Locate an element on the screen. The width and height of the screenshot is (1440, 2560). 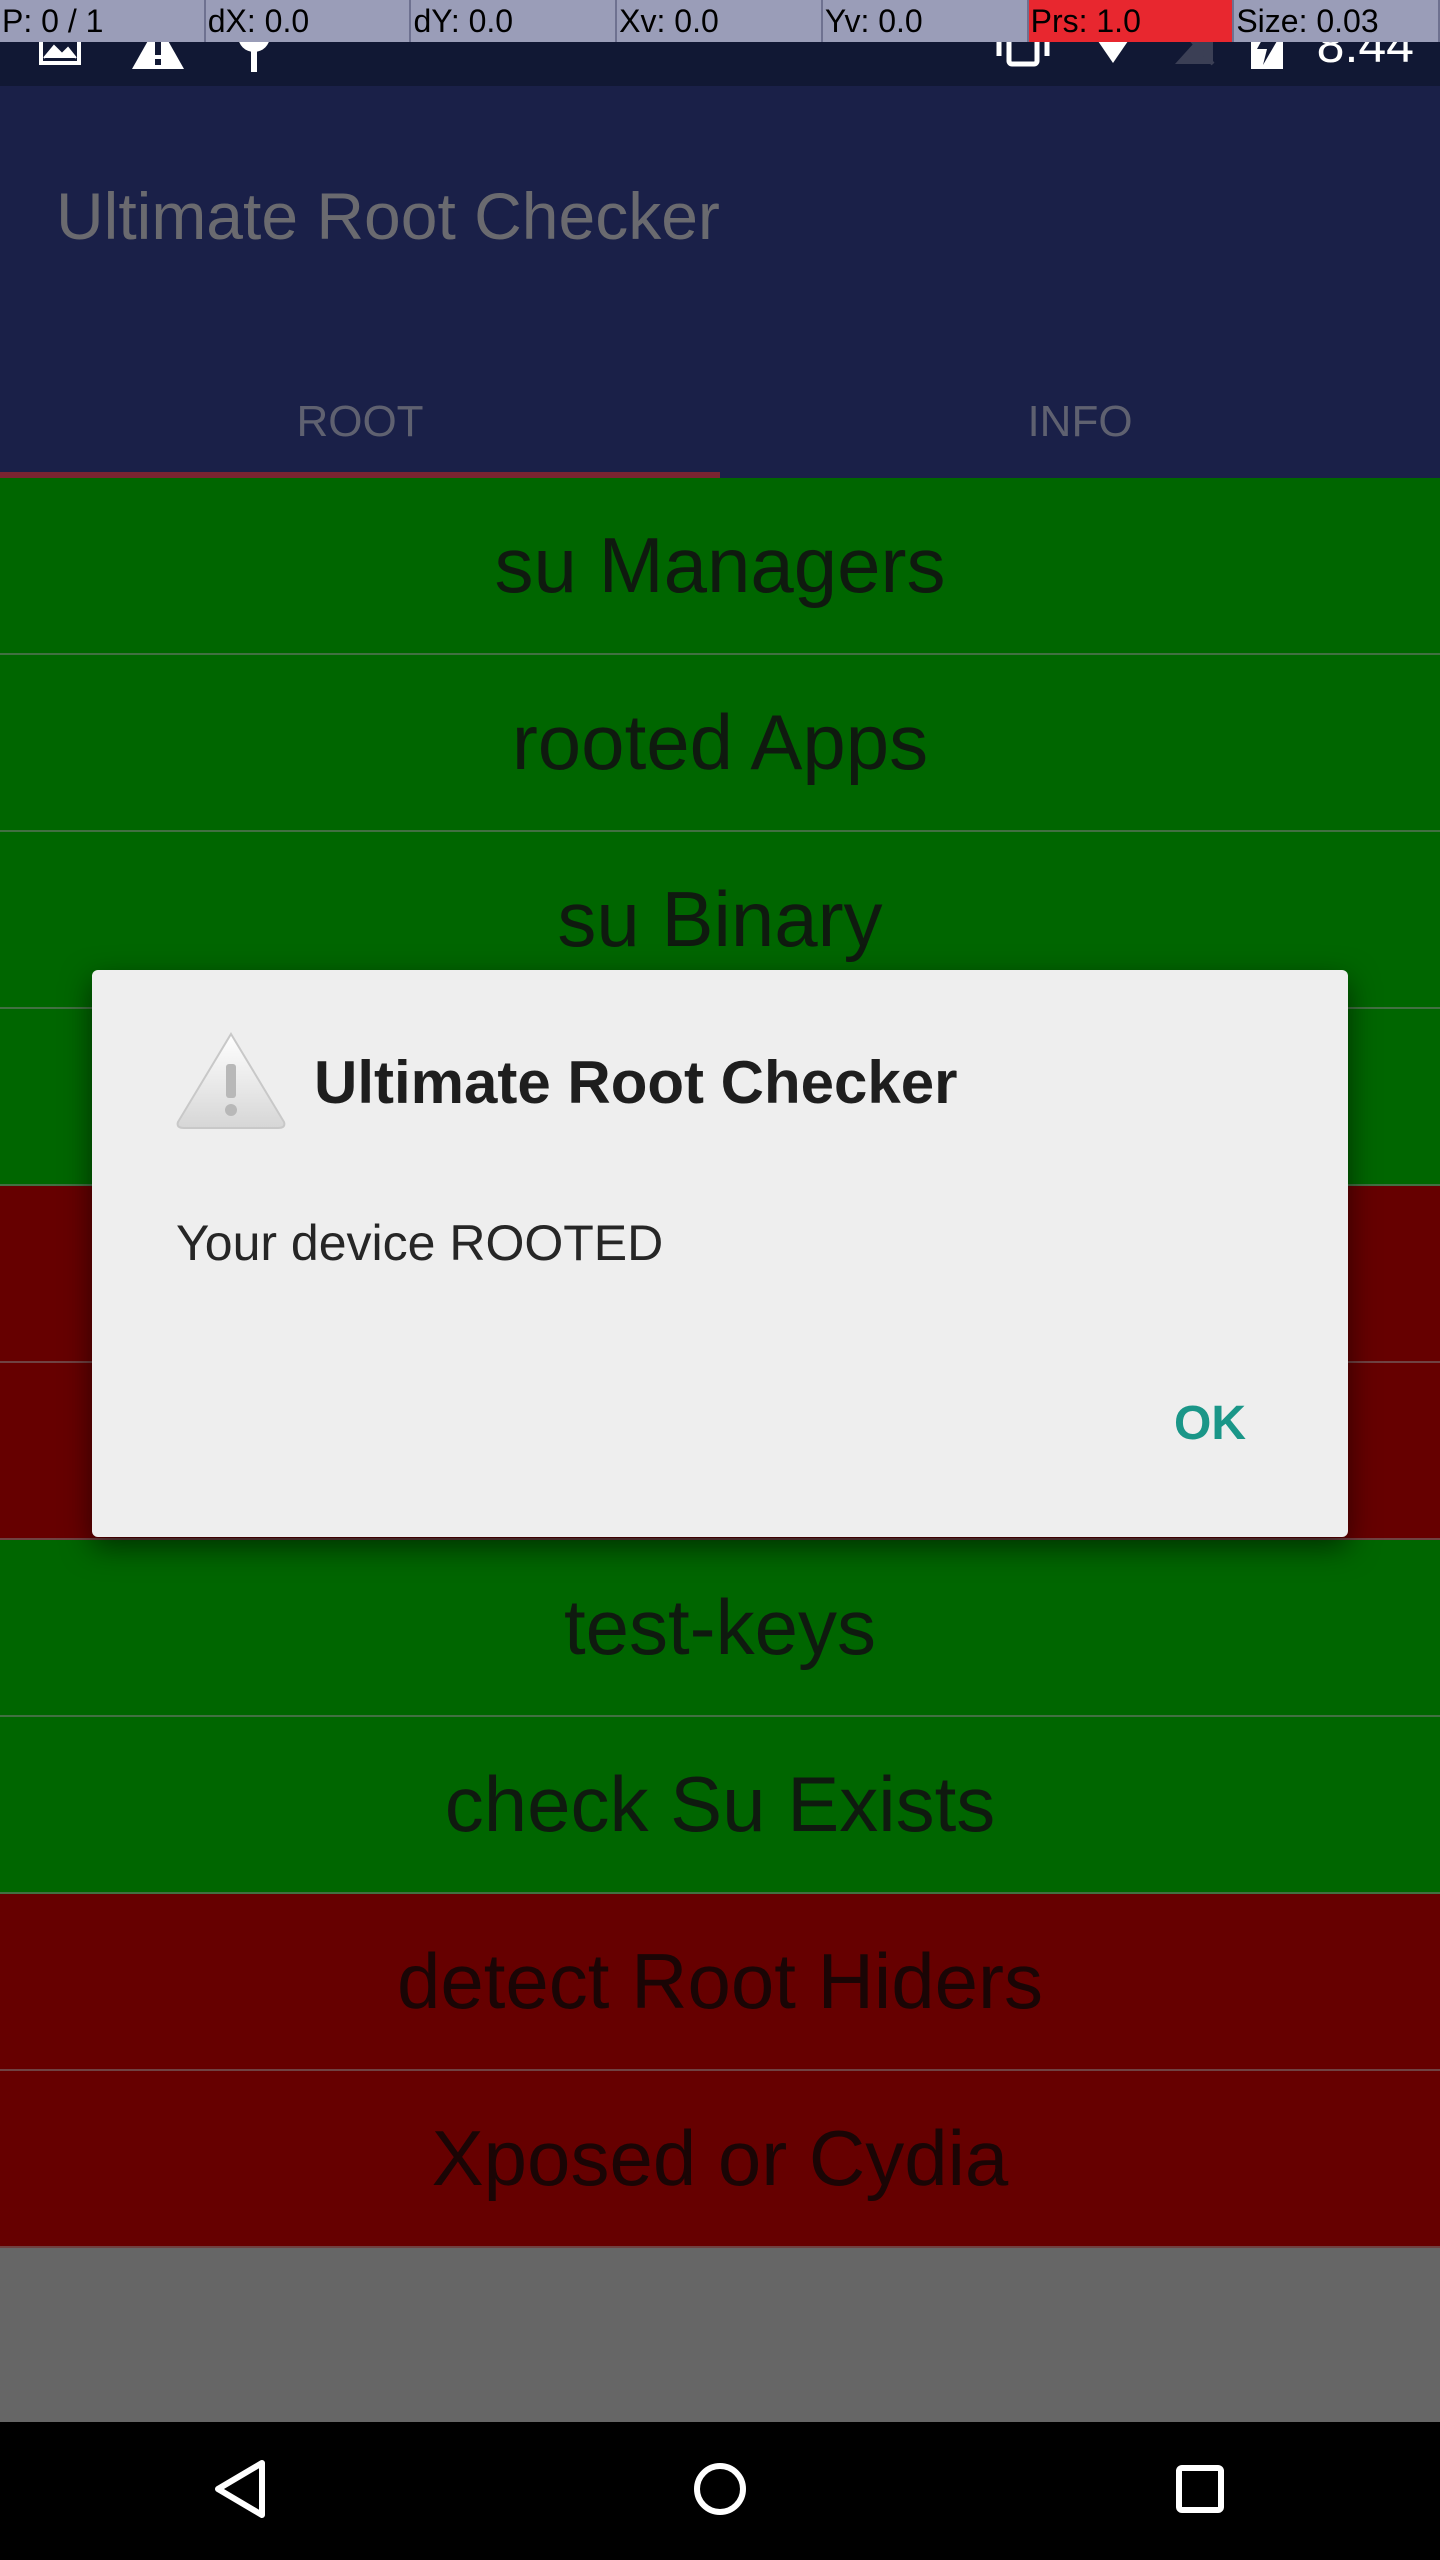
check-row-xposed-or-cydia: Xposed or Cydia is located at coordinates (720, 2159).